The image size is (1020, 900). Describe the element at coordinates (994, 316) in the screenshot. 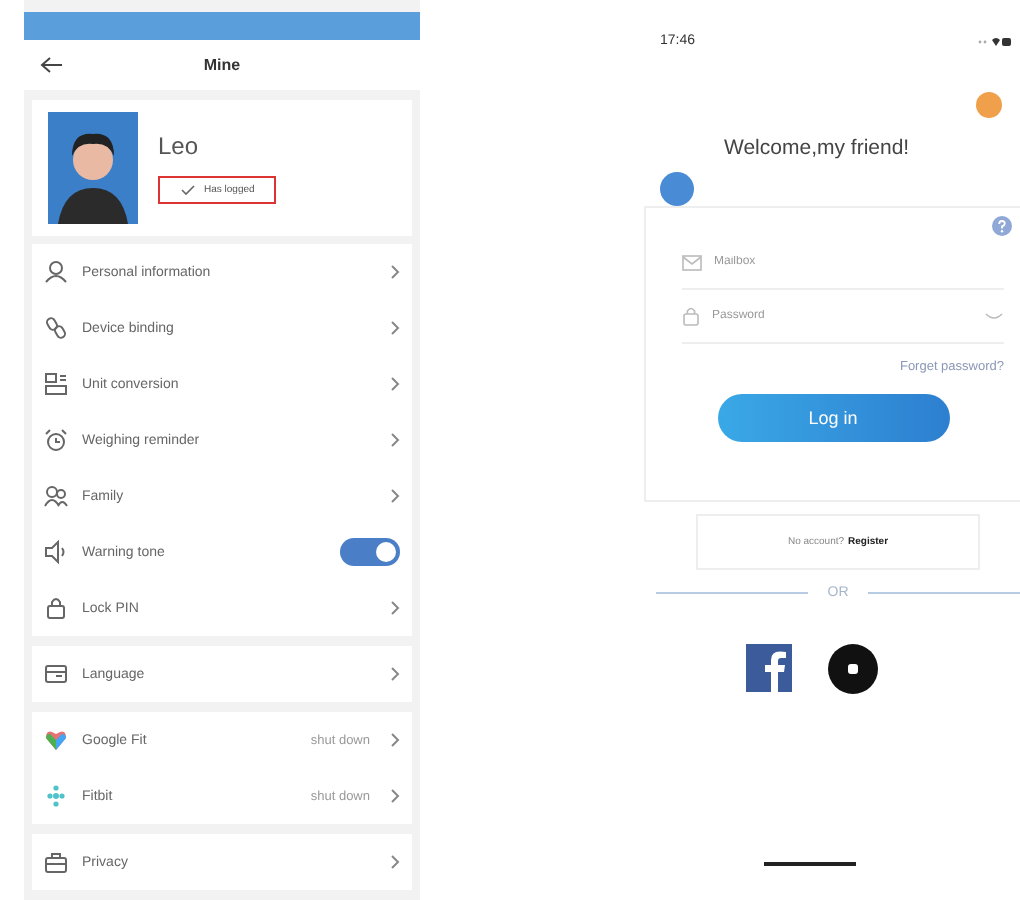

I see `eye-closed-icon` at that location.